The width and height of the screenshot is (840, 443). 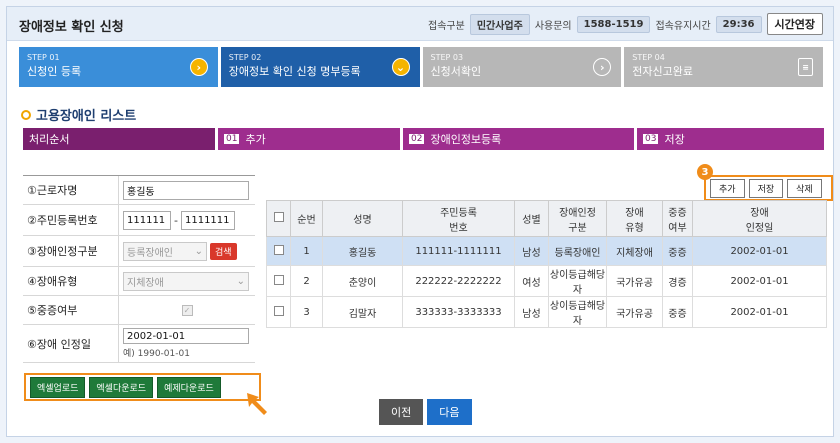 What do you see at coordinates (458, 218) in the screenshot?
I see `col-rrn: 주민등록 번호` at bounding box center [458, 218].